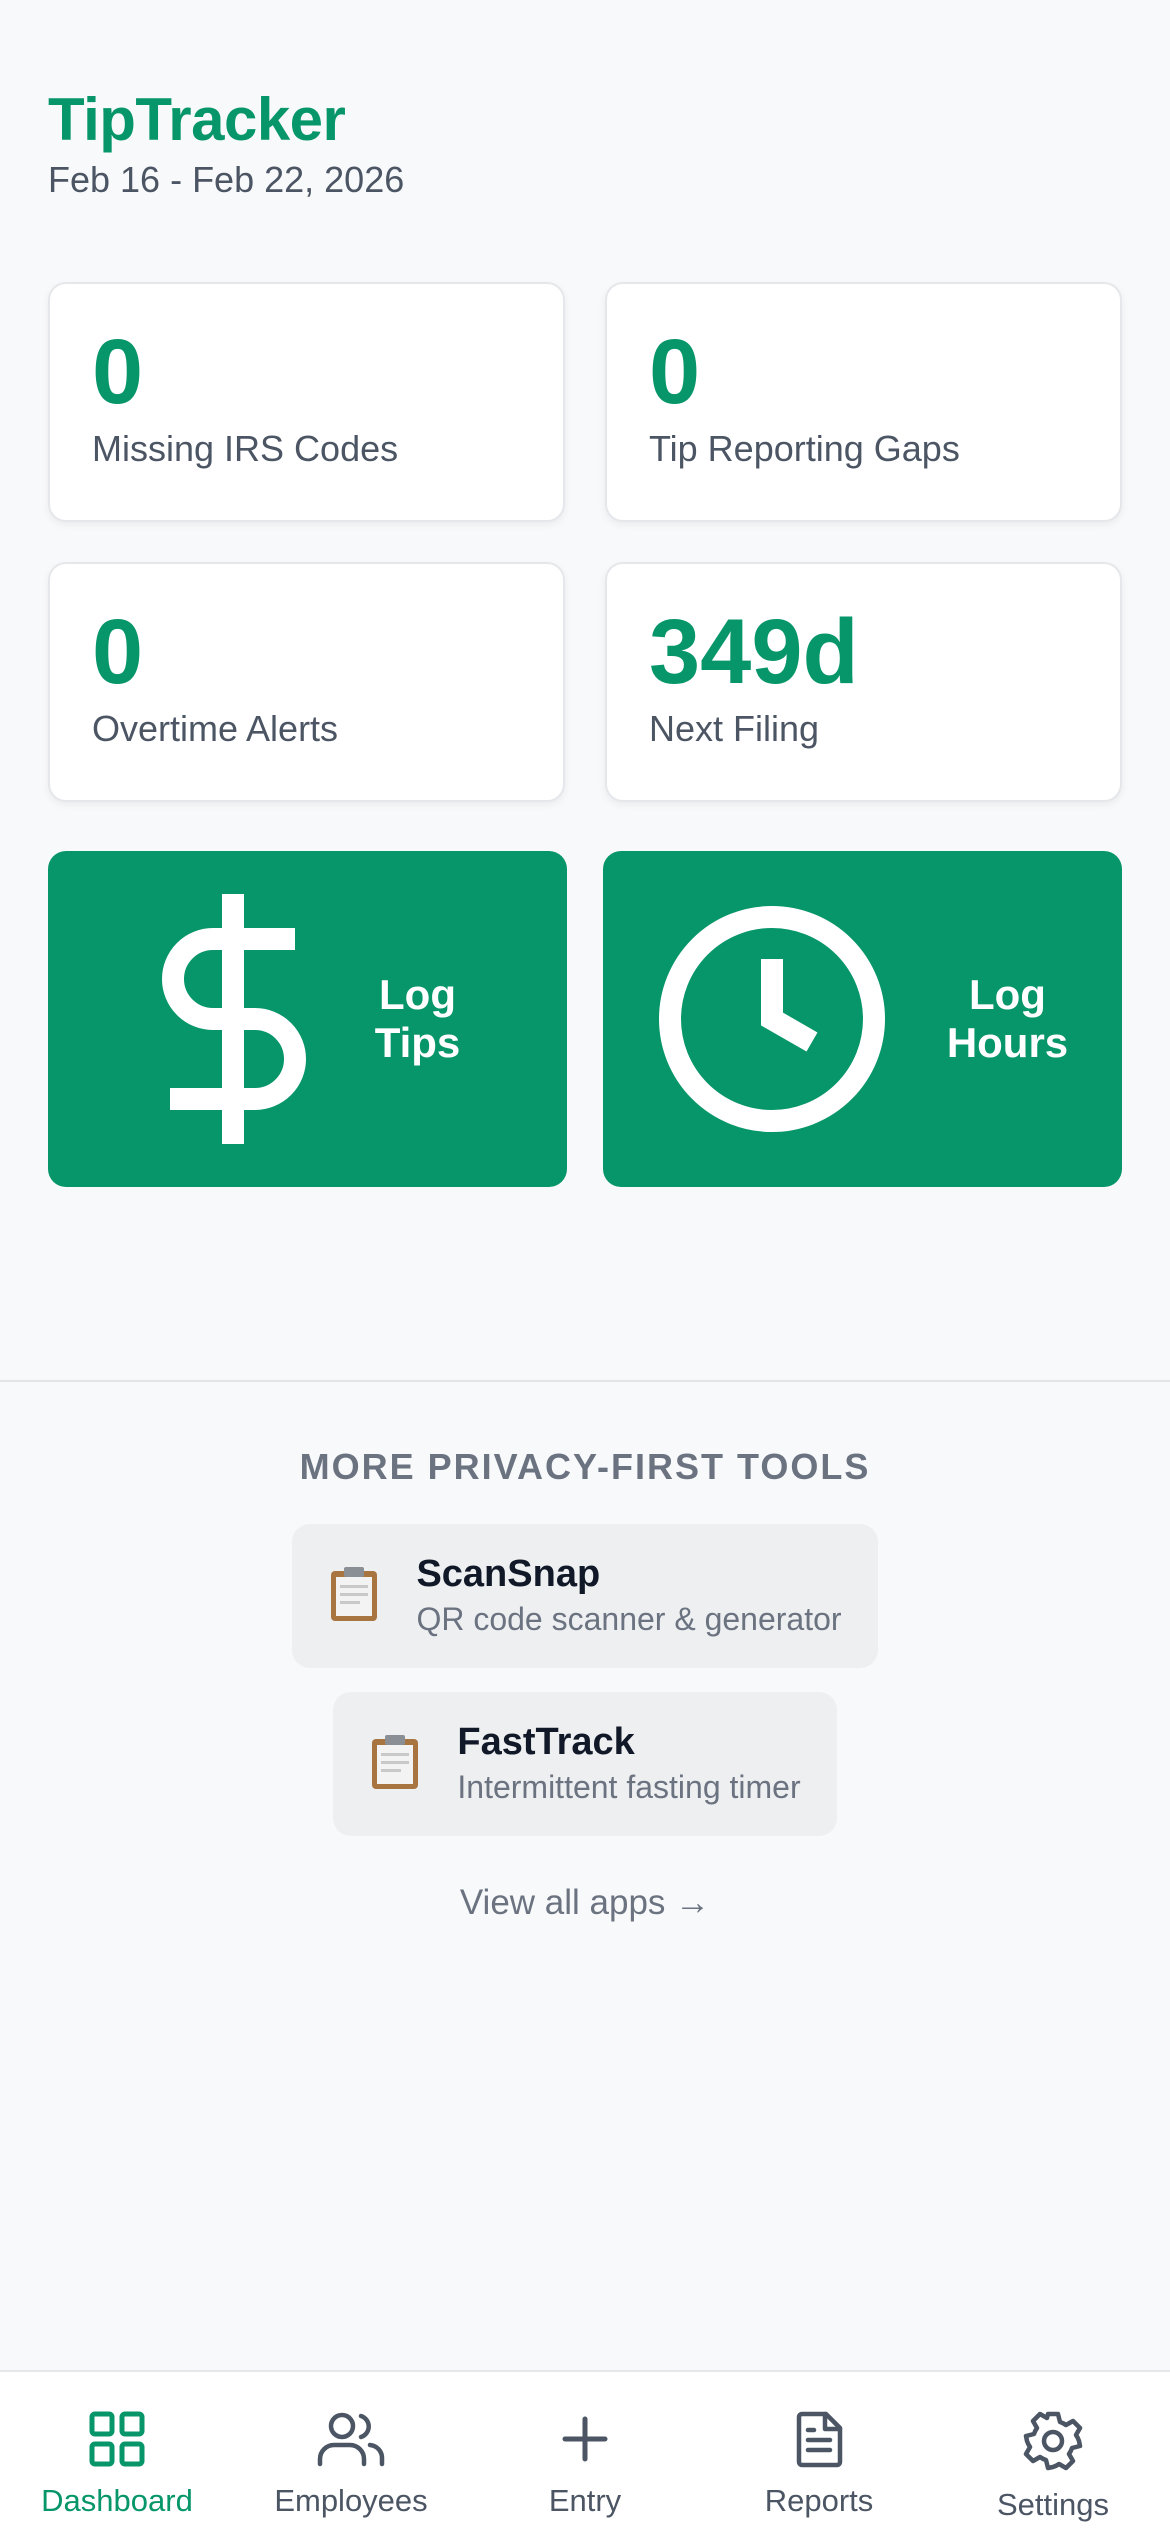  What do you see at coordinates (585, 1019) in the screenshot?
I see `quick-actions: Log Tips Log Hours` at bounding box center [585, 1019].